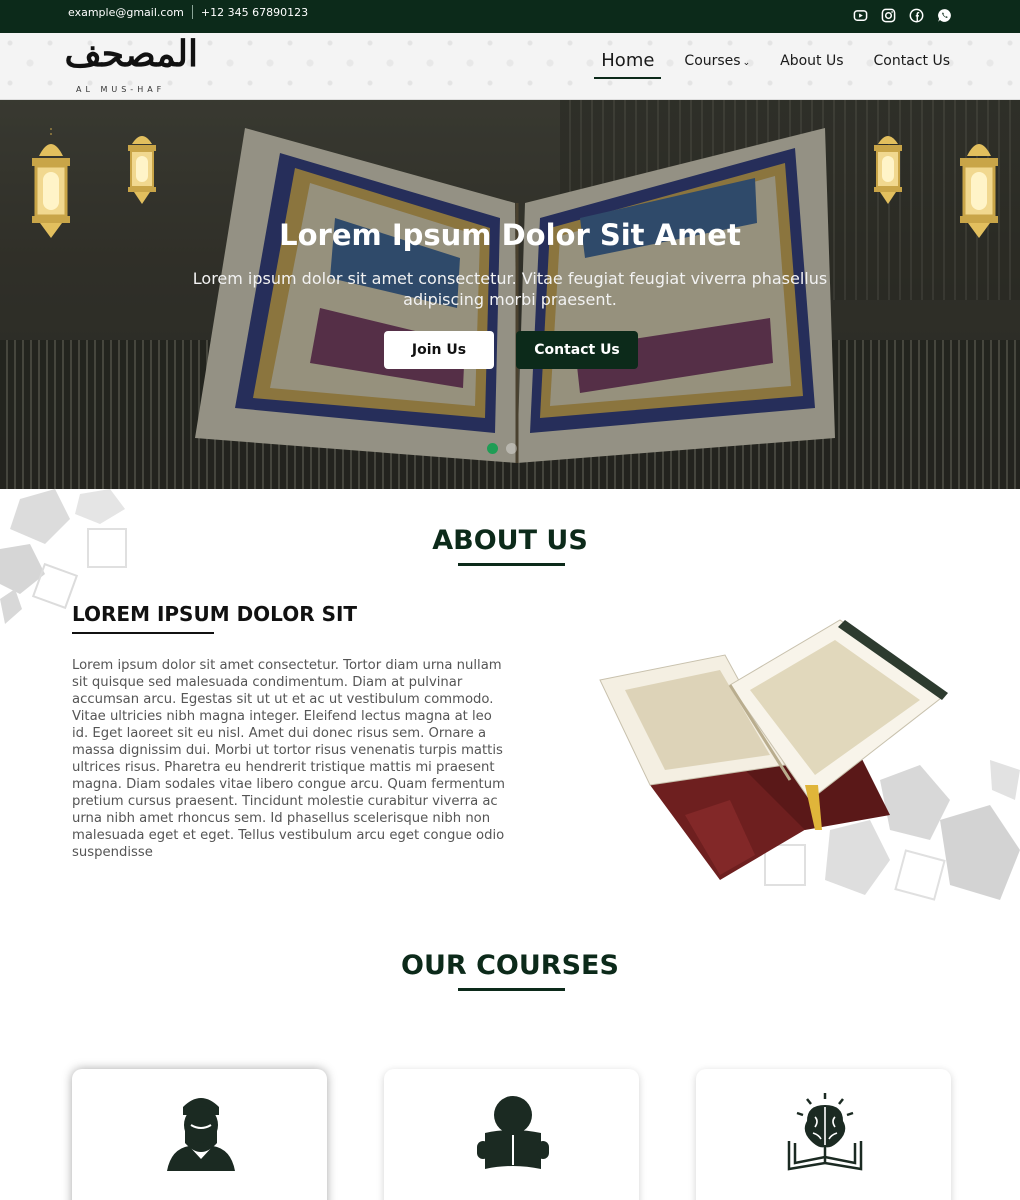  What do you see at coordinates (916, 15) in the screenshot?
I see `facebook-icon` at bounding box center [916, 15].